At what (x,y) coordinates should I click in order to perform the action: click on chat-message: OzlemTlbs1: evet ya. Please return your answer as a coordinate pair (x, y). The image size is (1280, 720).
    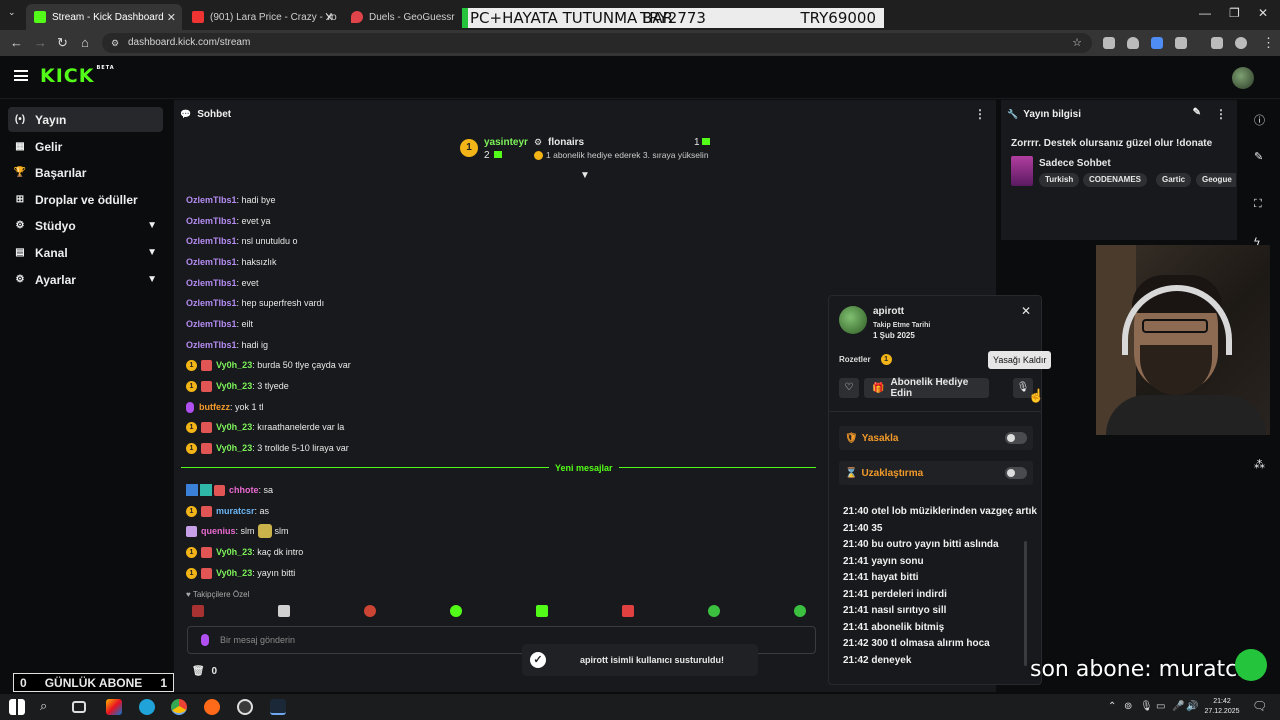
    Looking at the image, I should click on (228, 221).